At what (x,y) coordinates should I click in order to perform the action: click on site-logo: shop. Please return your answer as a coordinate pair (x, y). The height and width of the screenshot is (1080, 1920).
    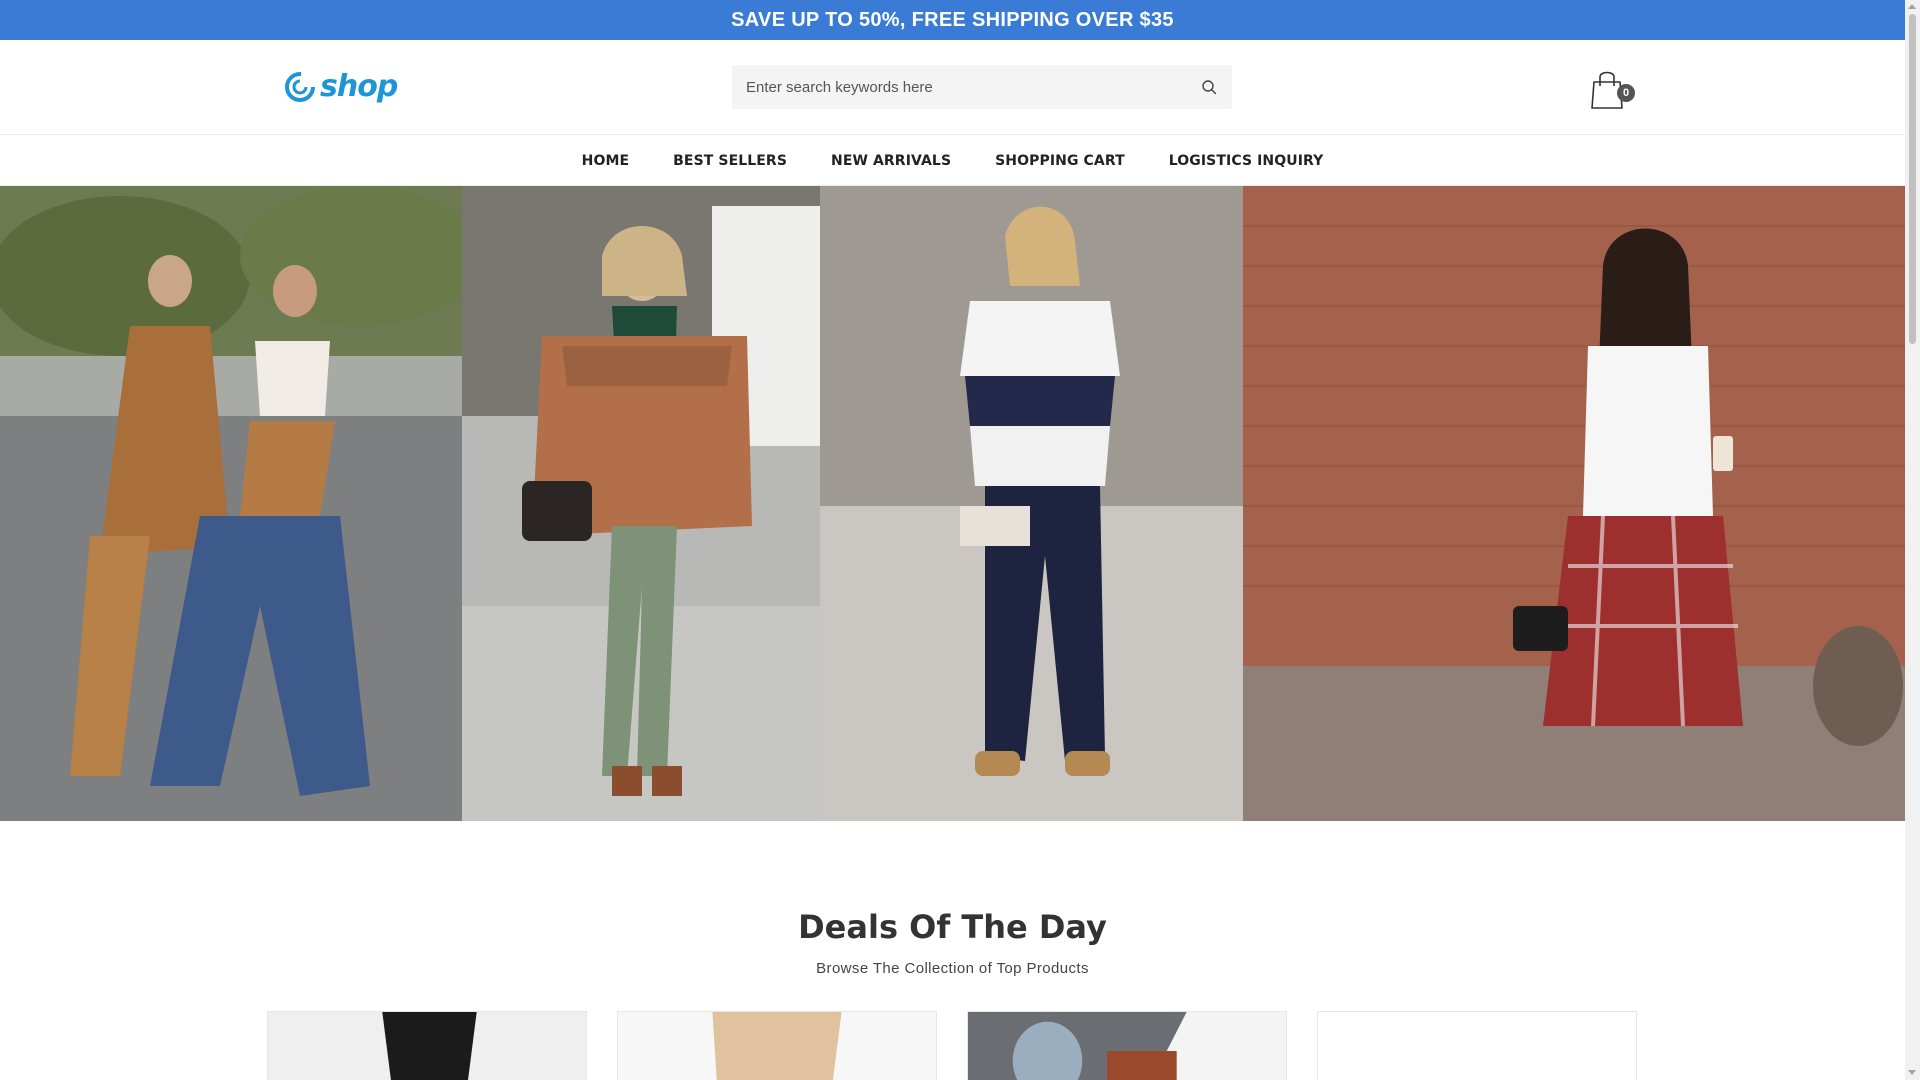
    Looking at the image, I should click on (340, 86).